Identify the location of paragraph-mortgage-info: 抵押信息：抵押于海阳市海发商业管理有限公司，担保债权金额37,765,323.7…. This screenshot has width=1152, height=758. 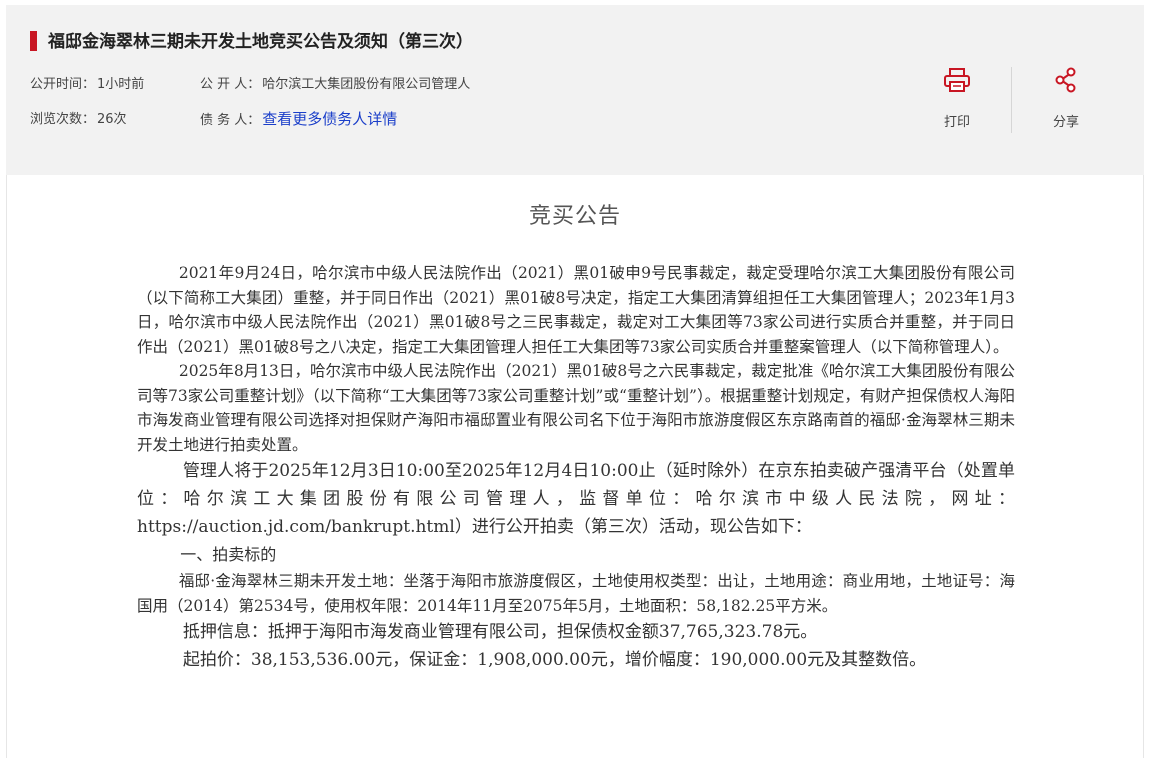
(500, 632).